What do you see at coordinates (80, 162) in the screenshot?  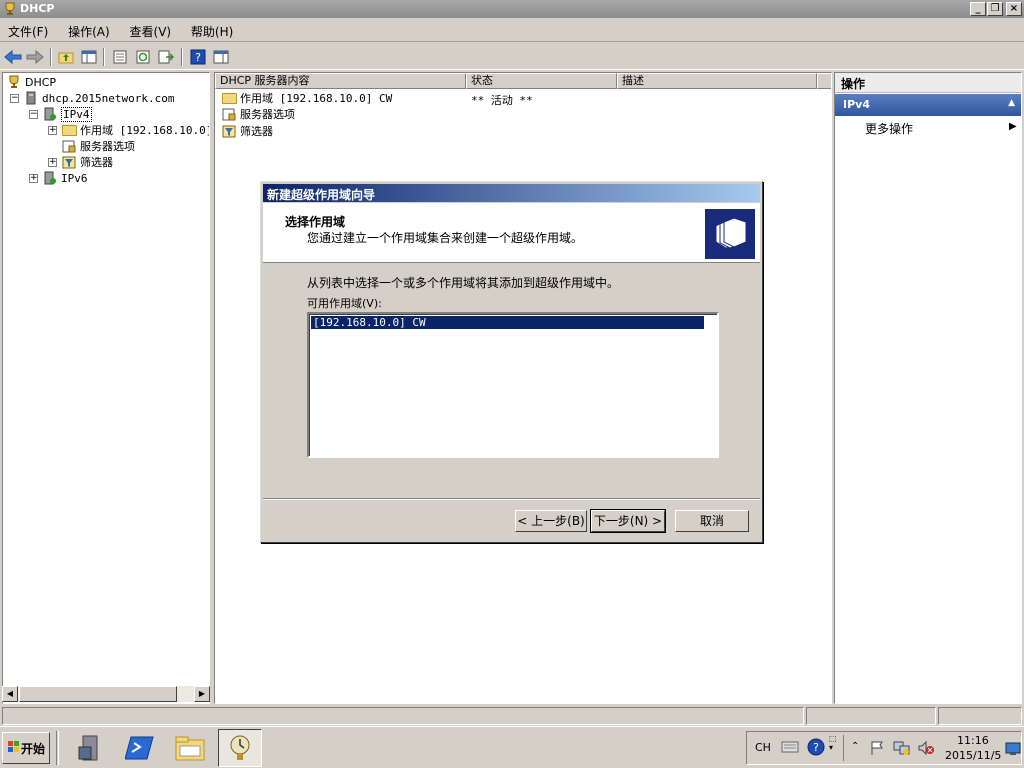 I see `tree-item-filters: + 筛选器` at bounding box center [80, 162].